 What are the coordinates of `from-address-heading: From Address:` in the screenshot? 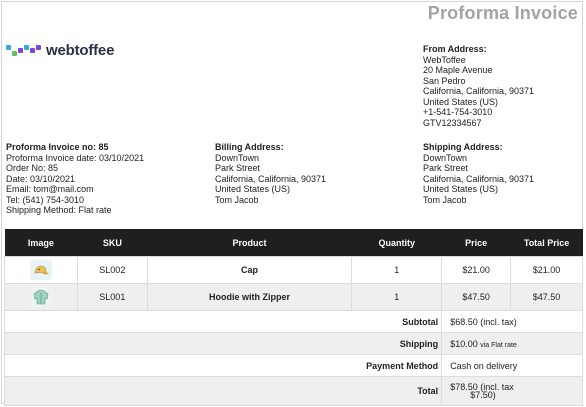 It's located at (455, 49).